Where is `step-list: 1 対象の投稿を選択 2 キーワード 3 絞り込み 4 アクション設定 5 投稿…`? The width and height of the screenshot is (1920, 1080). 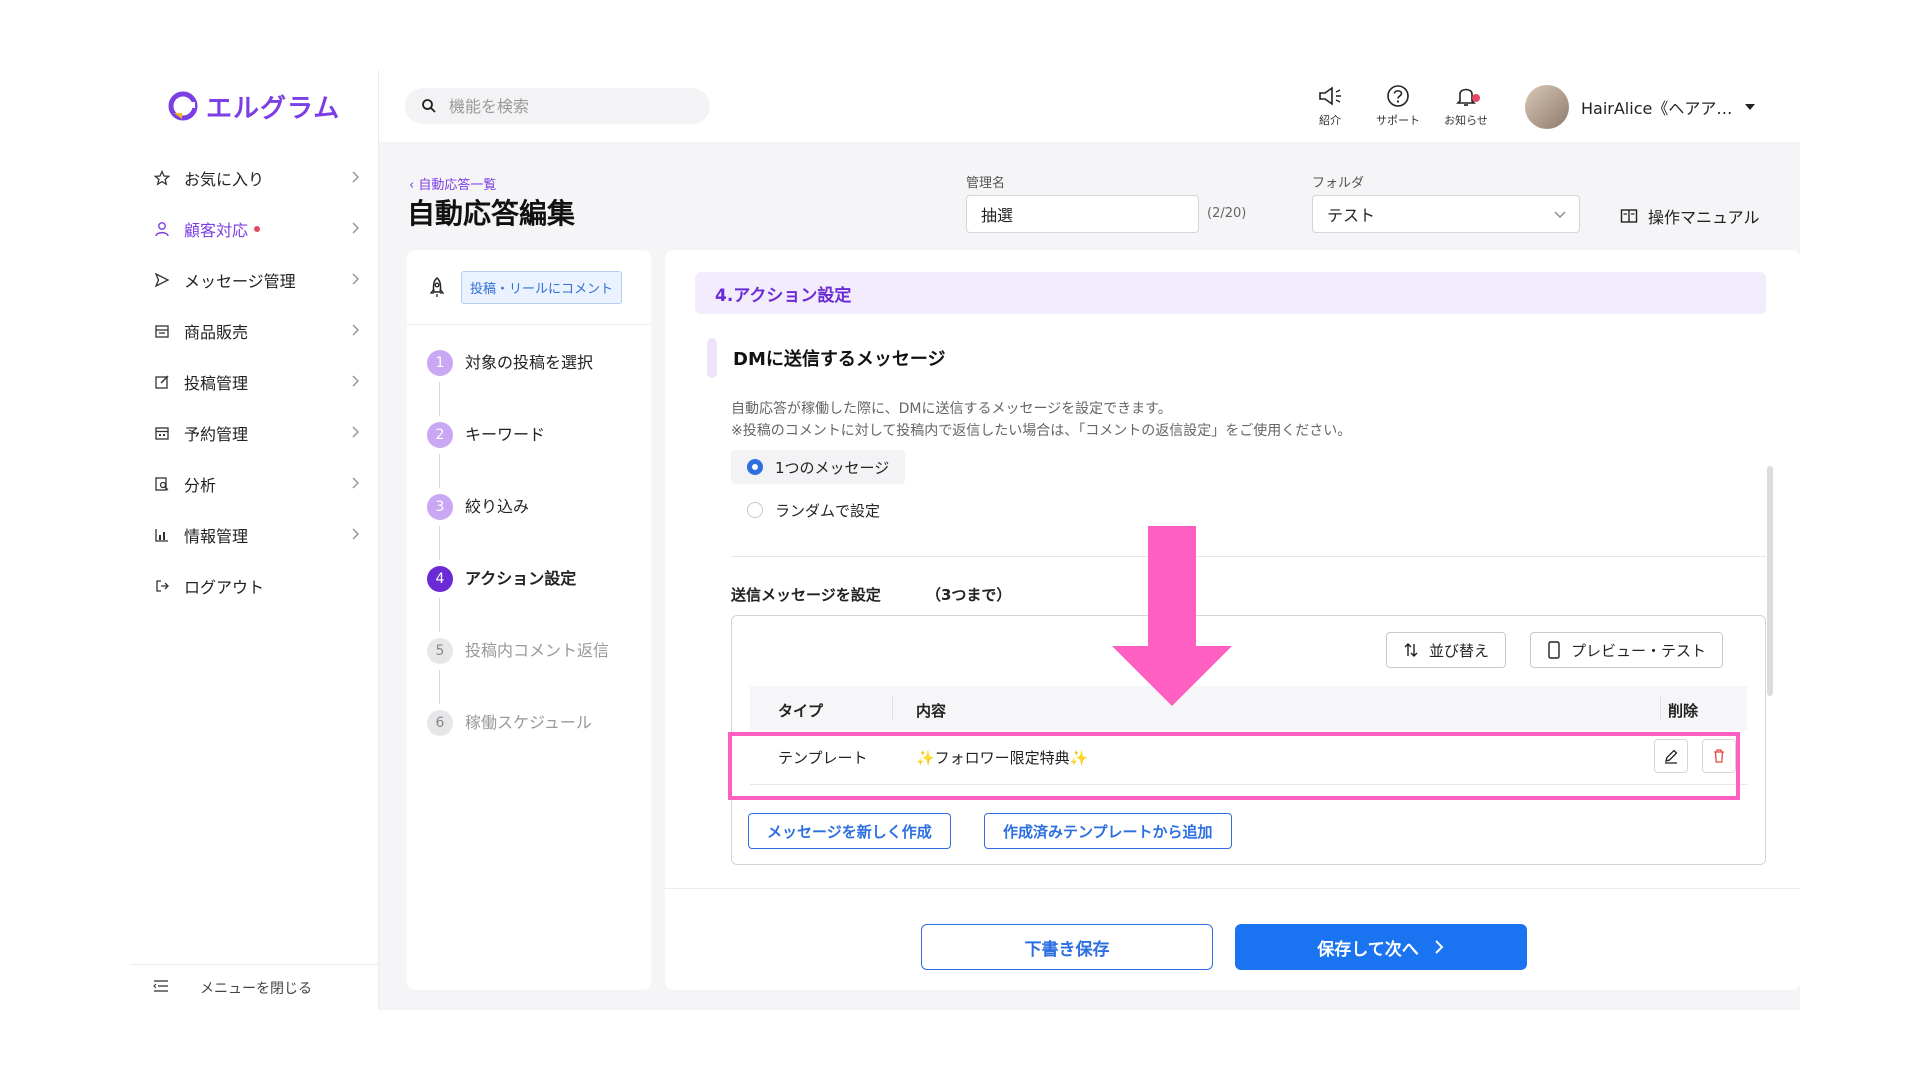
step-list: 1 対象の投稿を選択 2 キーワード 3 絞り込み 4 アクション設定 5 投稿… is located at coordinates (518, 566).